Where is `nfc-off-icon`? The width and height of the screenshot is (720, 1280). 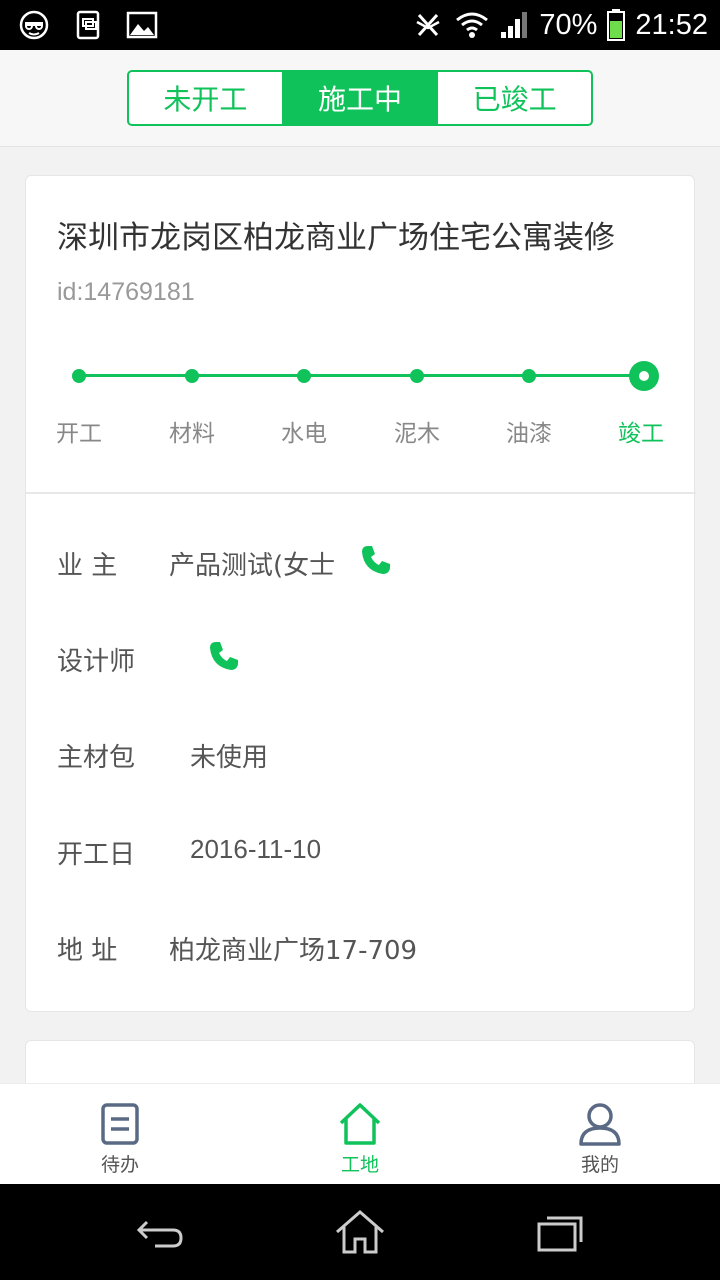 nfc-off-icon is located at coordinates (428, 25).